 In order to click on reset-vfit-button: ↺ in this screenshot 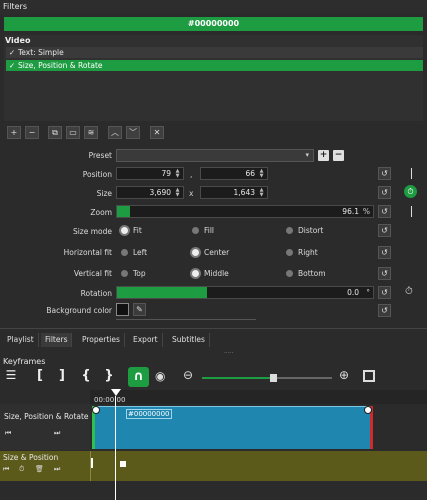, I will do `click(384, 273)`.